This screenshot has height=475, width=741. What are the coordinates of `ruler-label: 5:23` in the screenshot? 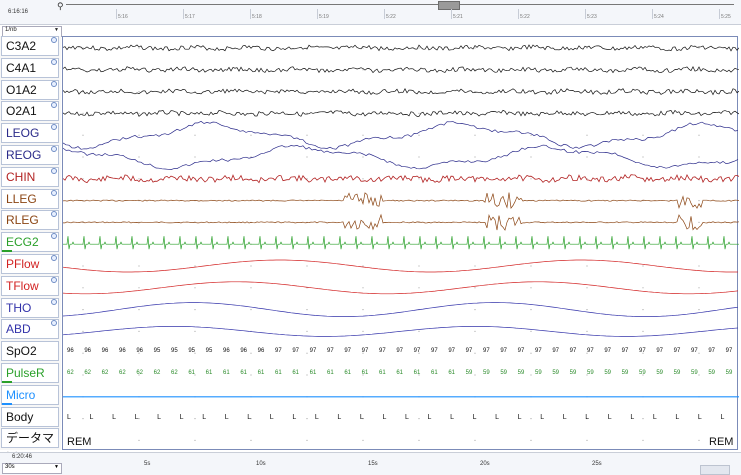 It's located at (592, 17).